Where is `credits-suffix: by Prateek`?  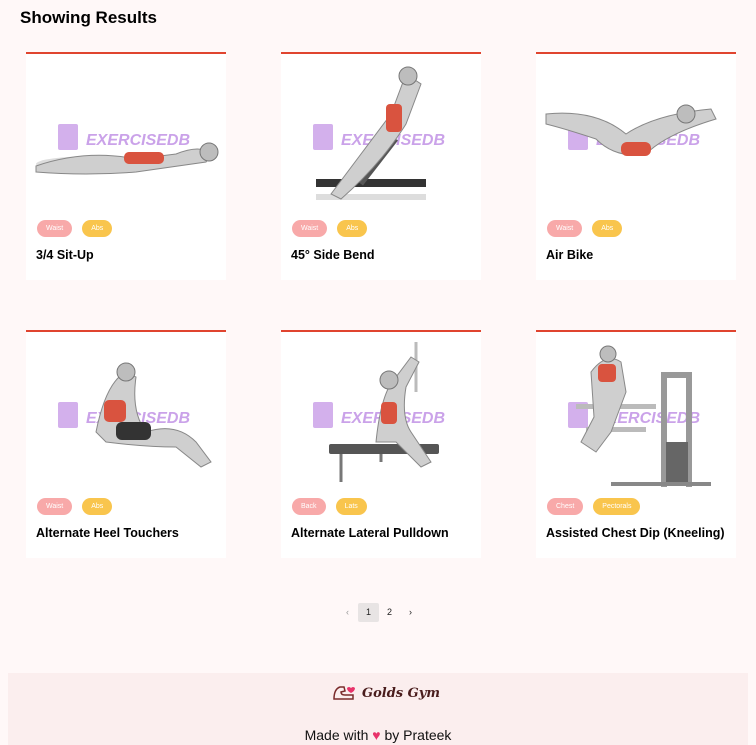
credits-suffix: by Prateek is located at coordinates (418, 735).